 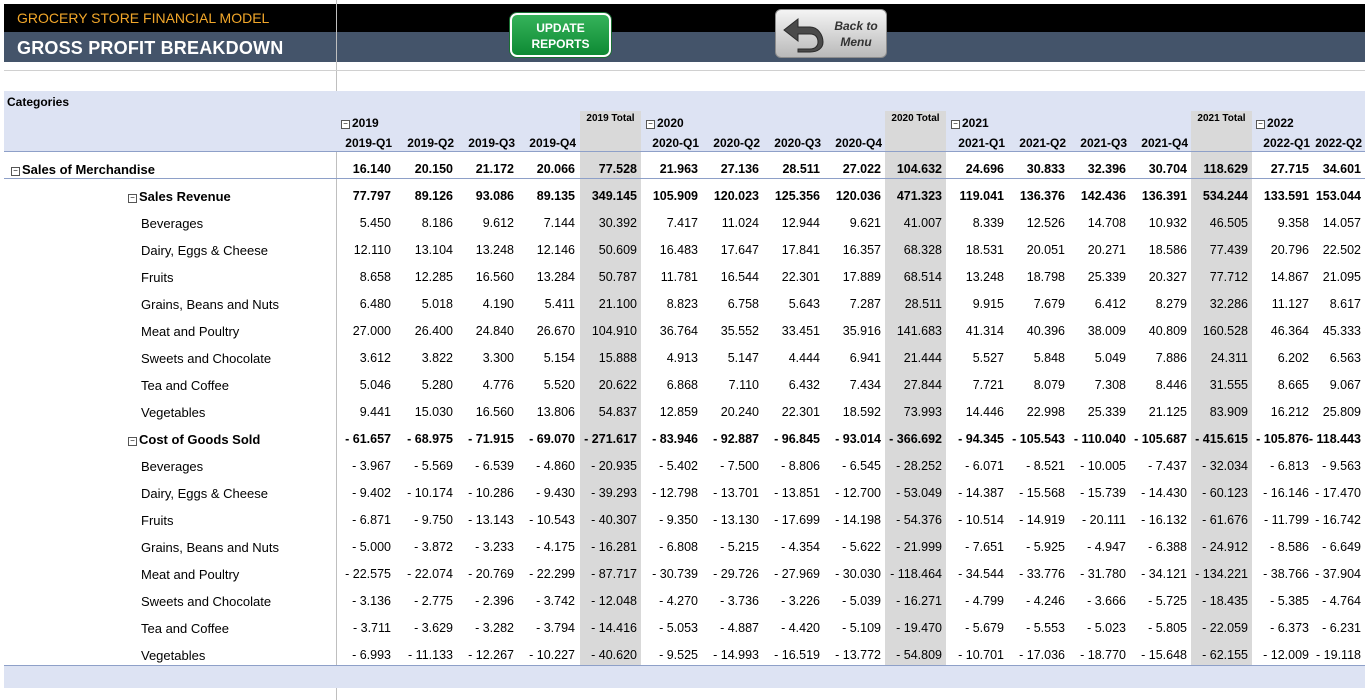 I want to click on value-cell: 20.327, so click(x=1167, y=277).